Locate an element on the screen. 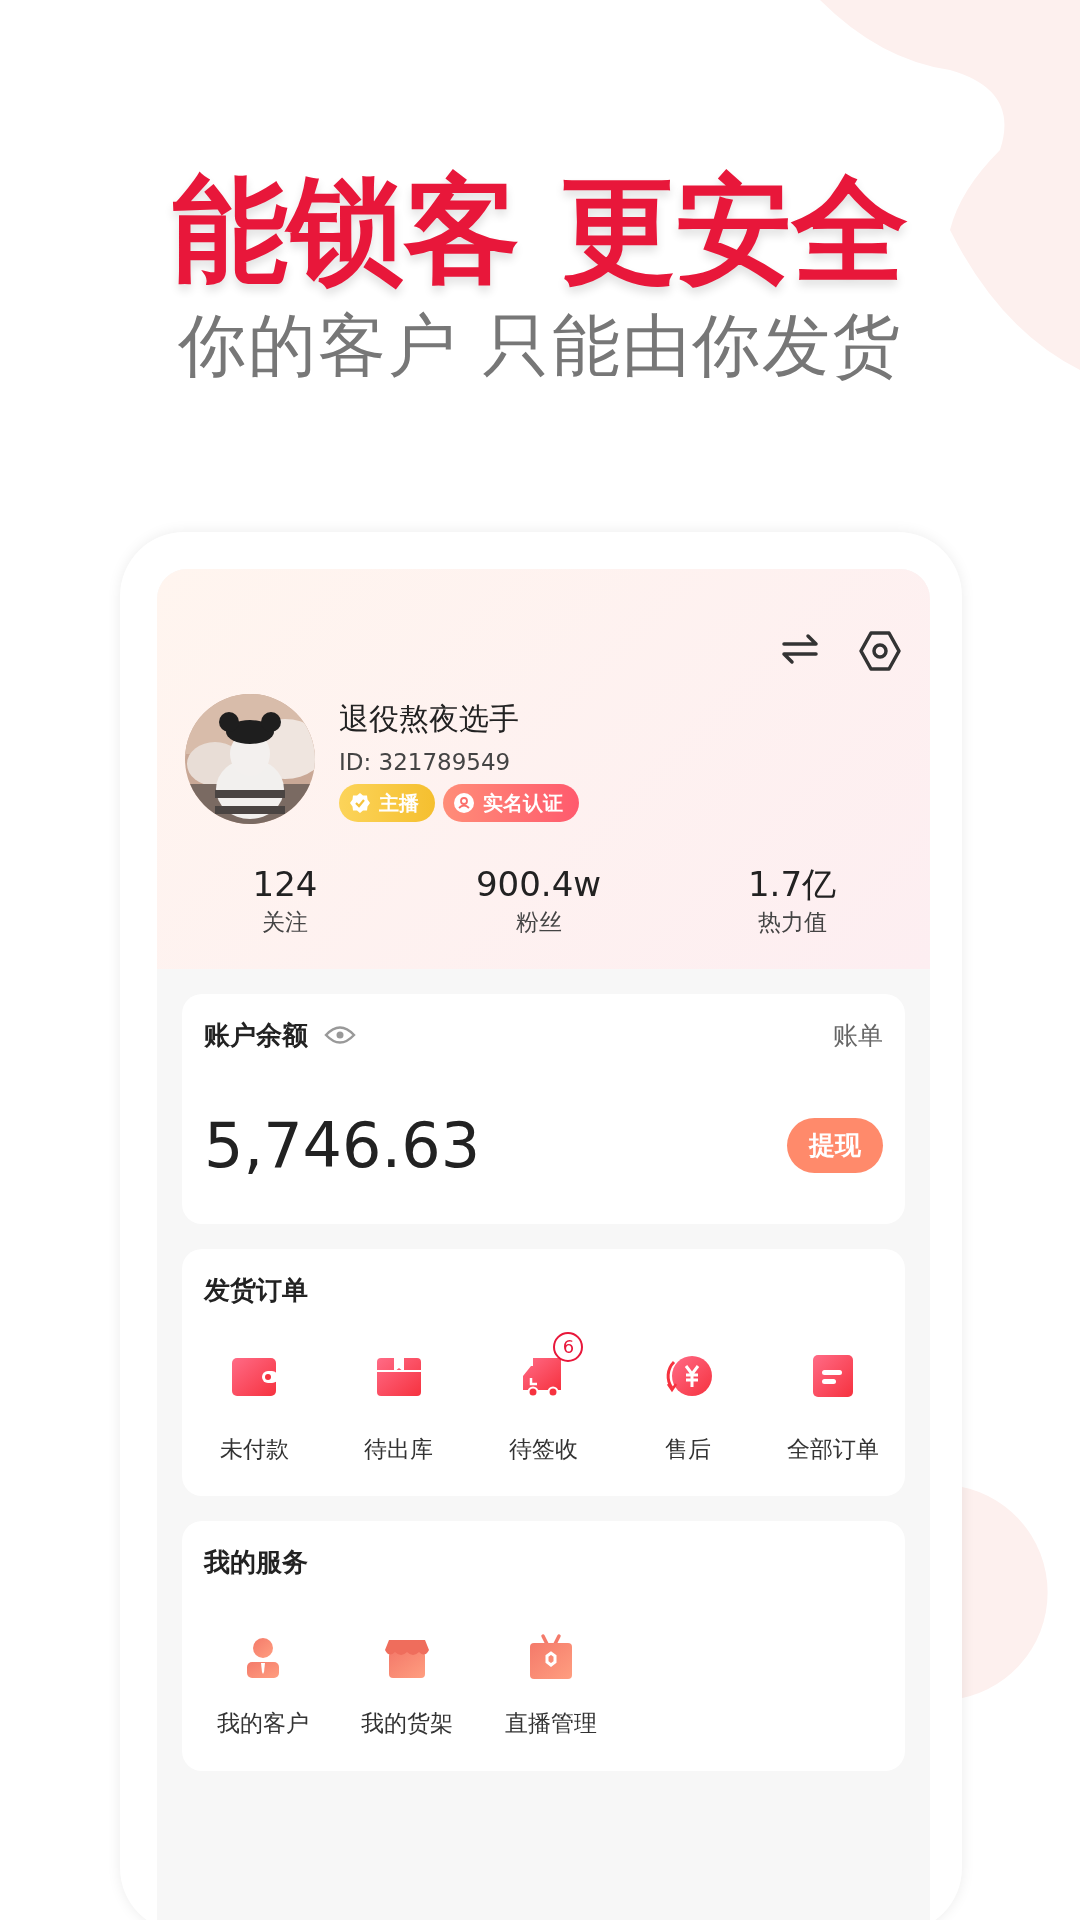 This screenshot has height=1920, width=1080. stat-label: 粉丝 is located at coordinates (538, 922).